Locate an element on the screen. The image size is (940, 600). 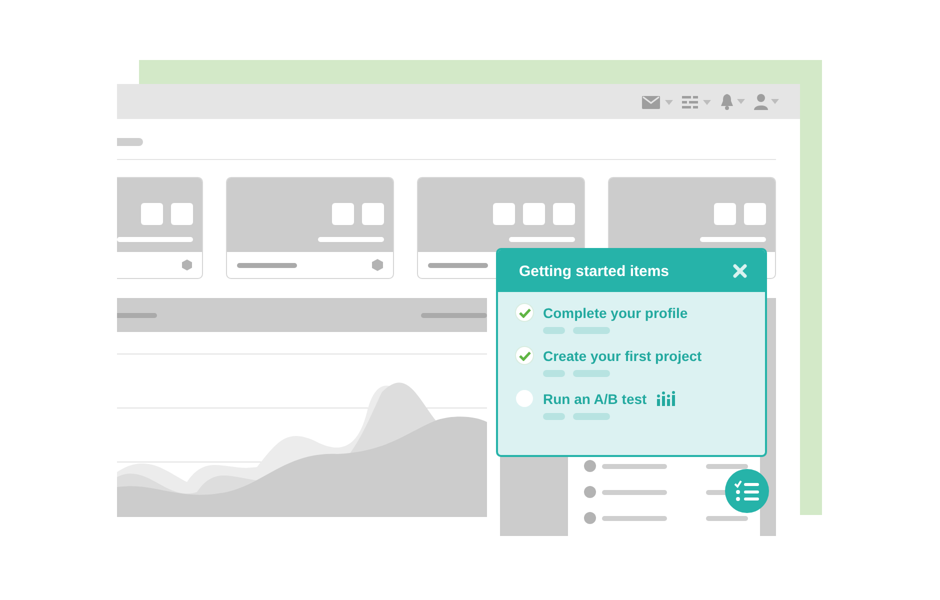
checklist-icon is located at coordinates (747, 491).